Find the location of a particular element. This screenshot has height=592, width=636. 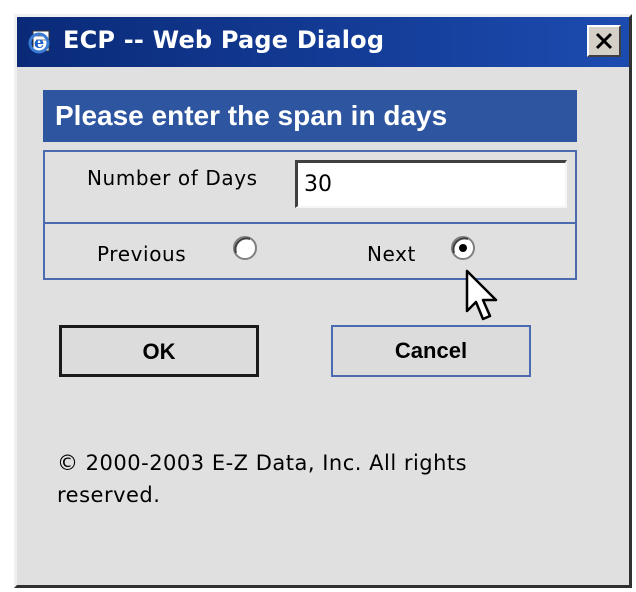

ie-page-icon: e is located at coordinates (41, 41).